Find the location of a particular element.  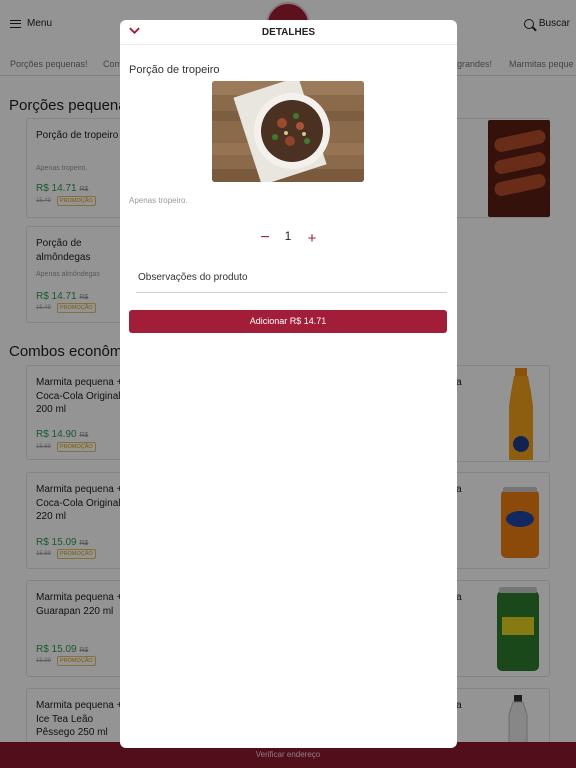

add-to-cart-button: Adicionar R$ 14.71 is located at coordinates (288, 321).